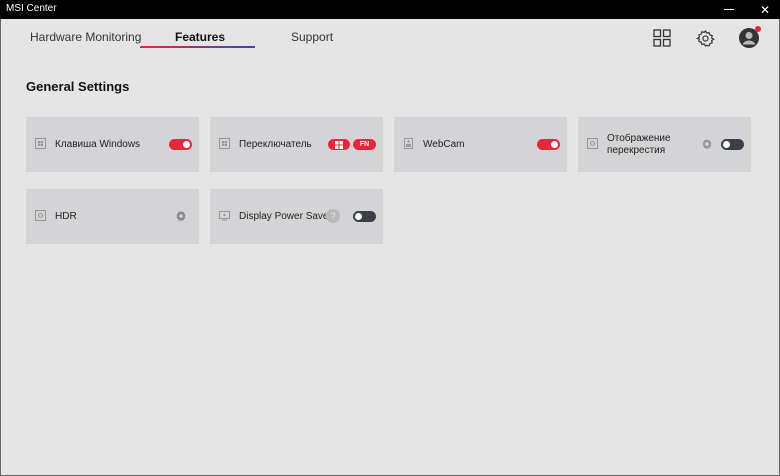  Describe the element at coordinates (112, 216) in the screenshot. I see `card-hdr: HDR` at that location.